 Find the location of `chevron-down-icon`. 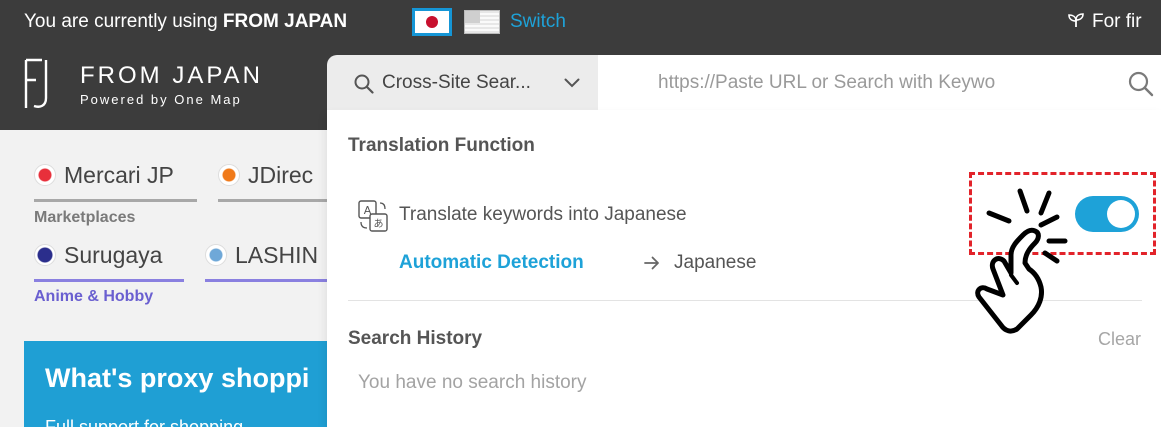

chevron-down-icon is located at coordinates (572, 83).